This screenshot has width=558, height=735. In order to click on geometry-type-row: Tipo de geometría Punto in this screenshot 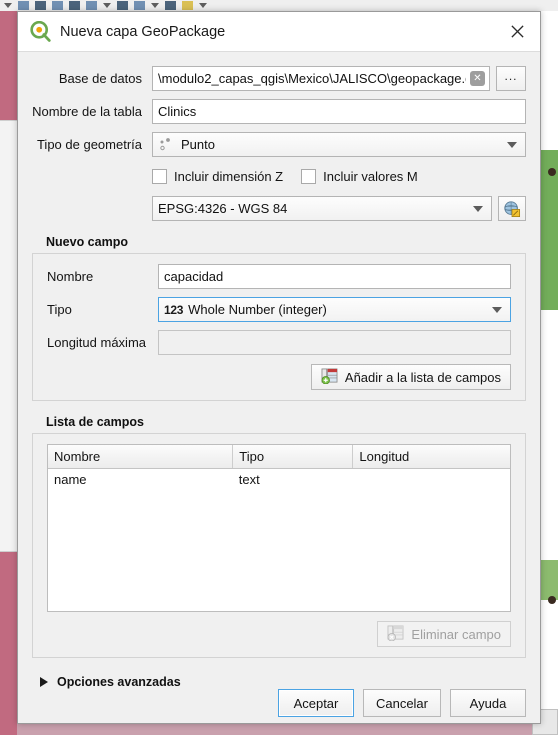, I will do `click(279, 144)`.